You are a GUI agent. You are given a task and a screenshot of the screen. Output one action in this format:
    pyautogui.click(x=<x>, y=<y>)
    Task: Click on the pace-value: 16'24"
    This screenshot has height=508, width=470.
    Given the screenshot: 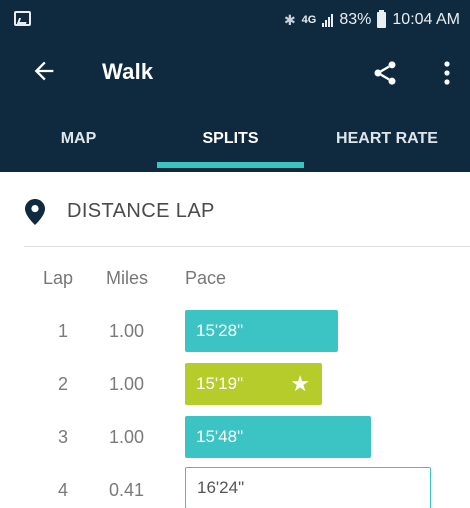 What is the action you would take?
    pyautogui.click(x=221, y=487)
    